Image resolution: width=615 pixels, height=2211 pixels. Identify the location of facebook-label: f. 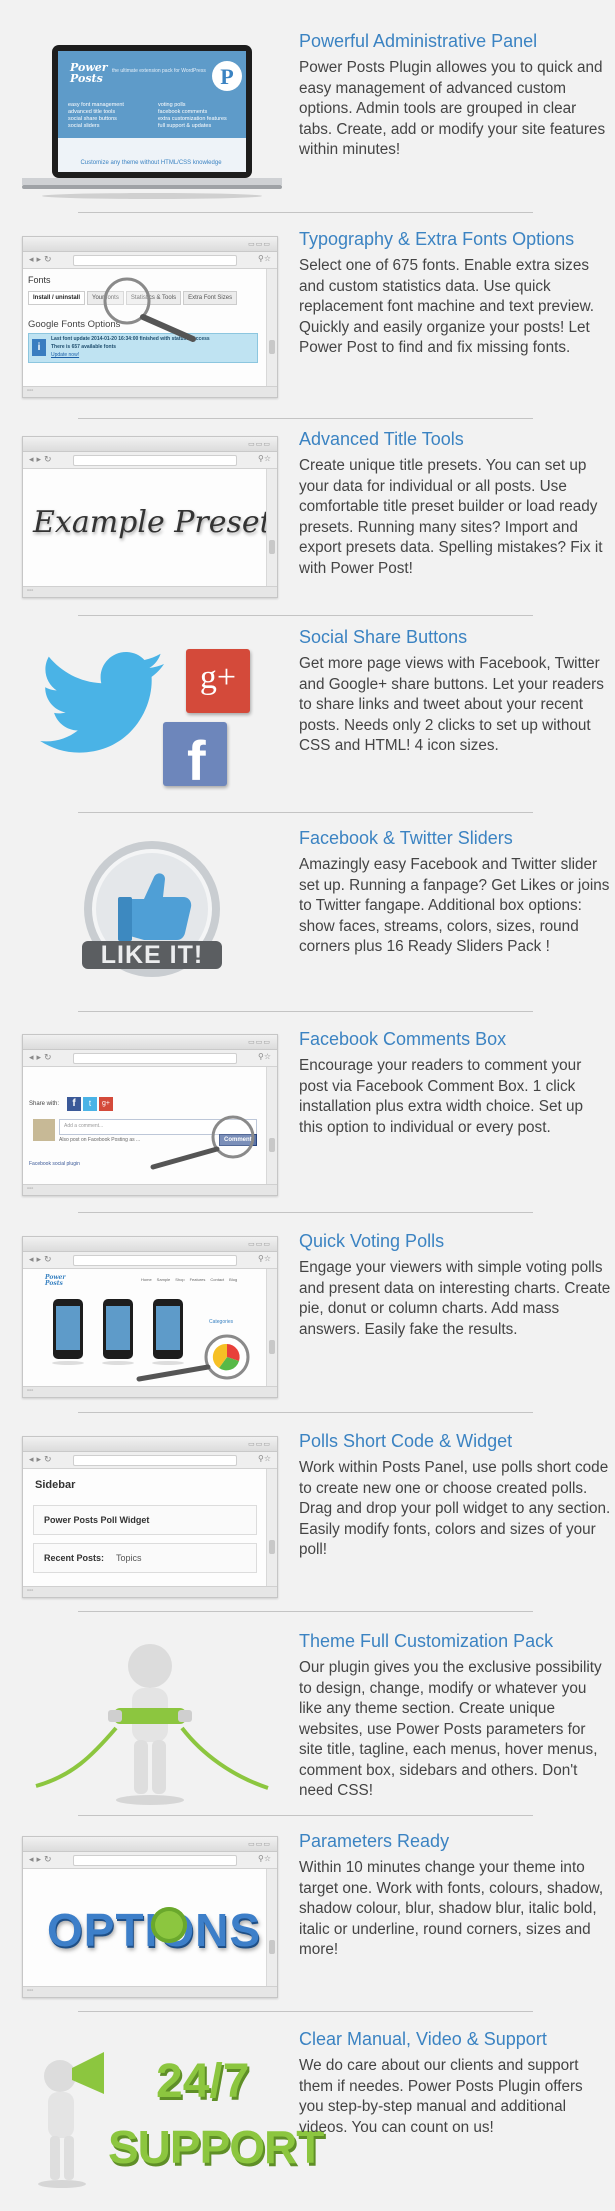
(196, 760).